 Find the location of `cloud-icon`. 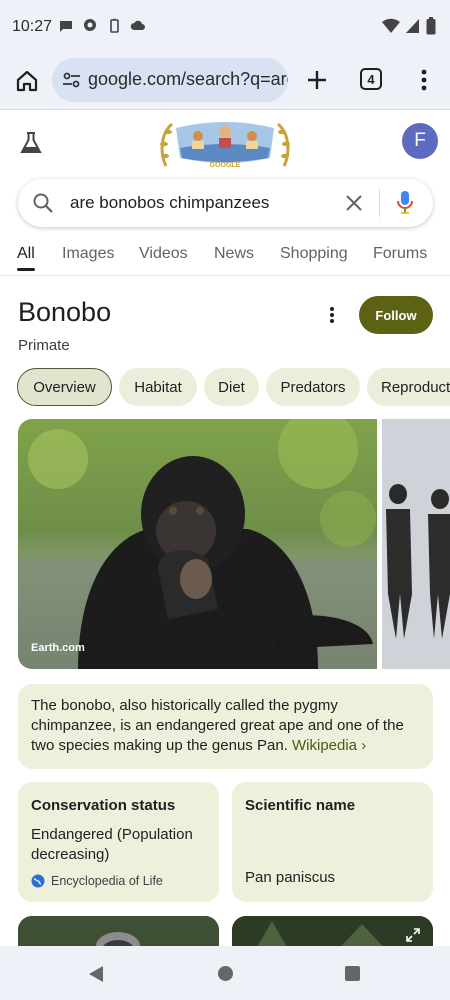

cloud-icon is located at coordinates (137, 25).